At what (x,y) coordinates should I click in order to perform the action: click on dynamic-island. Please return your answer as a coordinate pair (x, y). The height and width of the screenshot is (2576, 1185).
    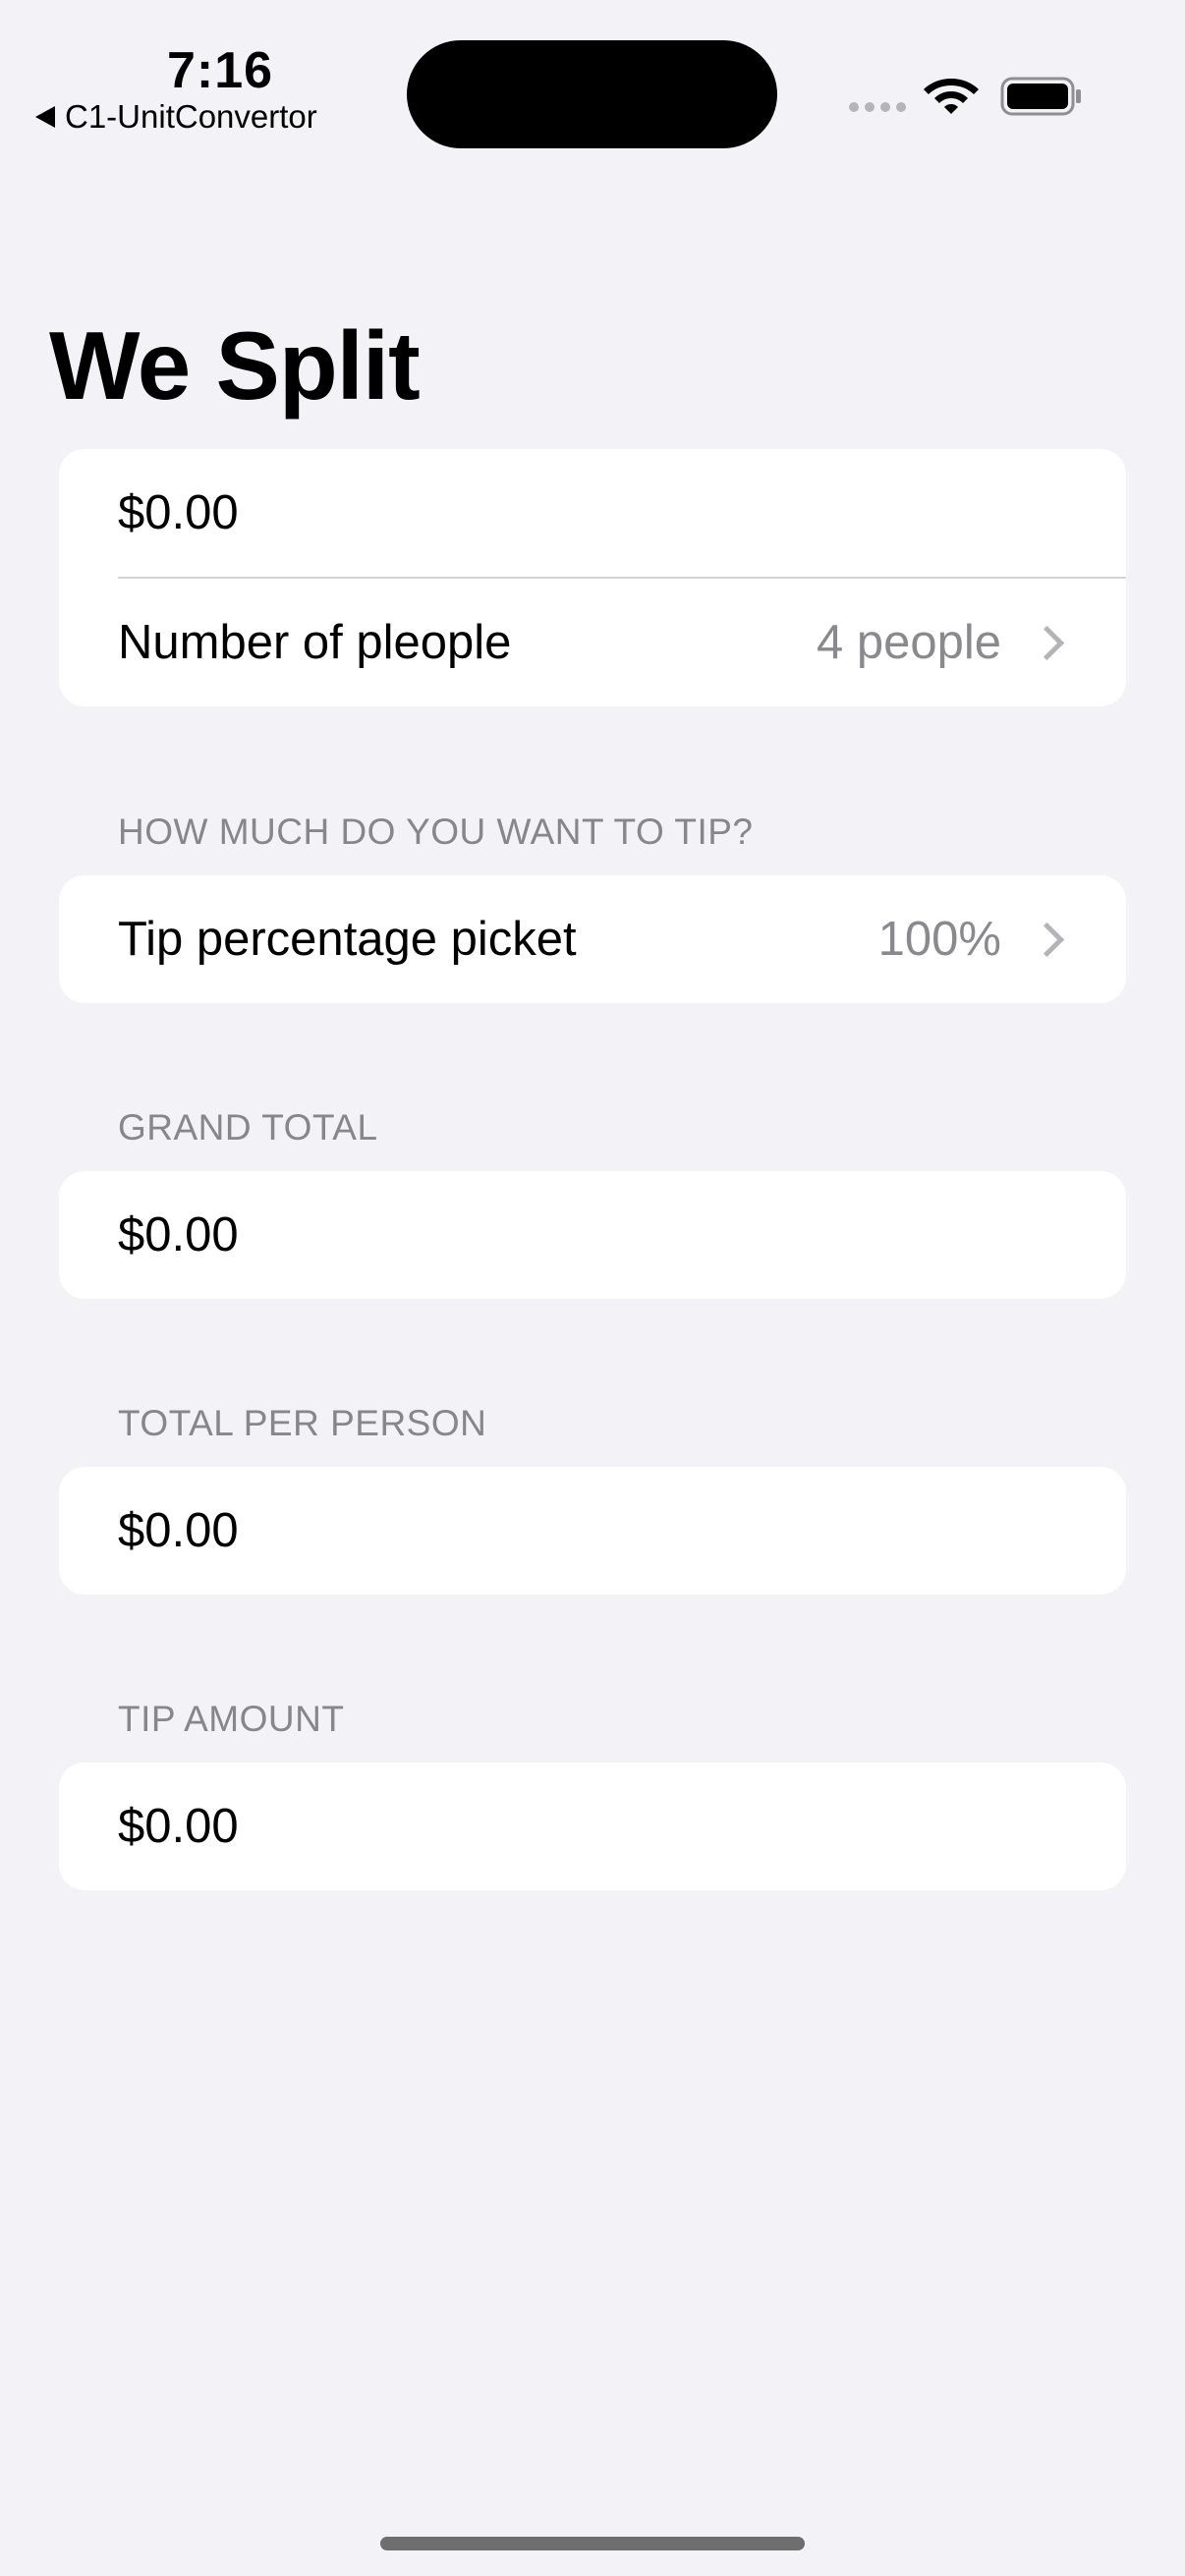
    Looking at the image, I should click on (592, 94).